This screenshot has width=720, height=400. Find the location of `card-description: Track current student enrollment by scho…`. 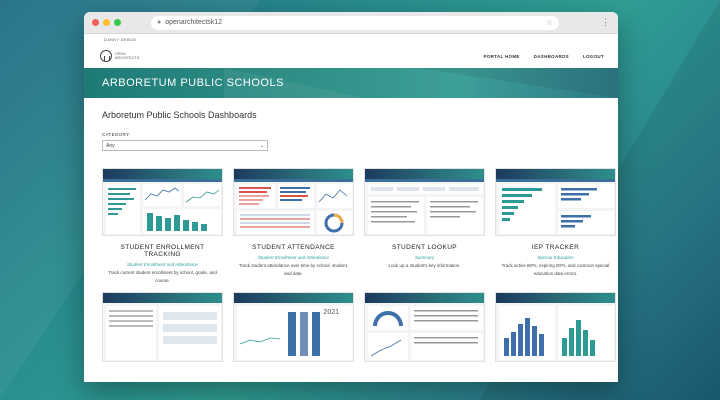

card-description: Track current student enrollment by scho… is located at coordinates (162, 276).